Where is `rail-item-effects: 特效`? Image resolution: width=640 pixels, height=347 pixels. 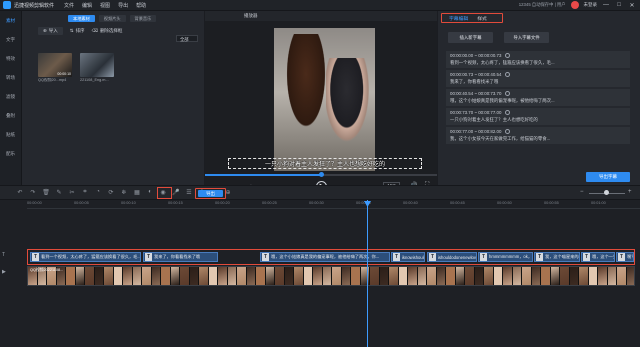
rail-item-effects: 特效 is located at coordinates (10, 58).